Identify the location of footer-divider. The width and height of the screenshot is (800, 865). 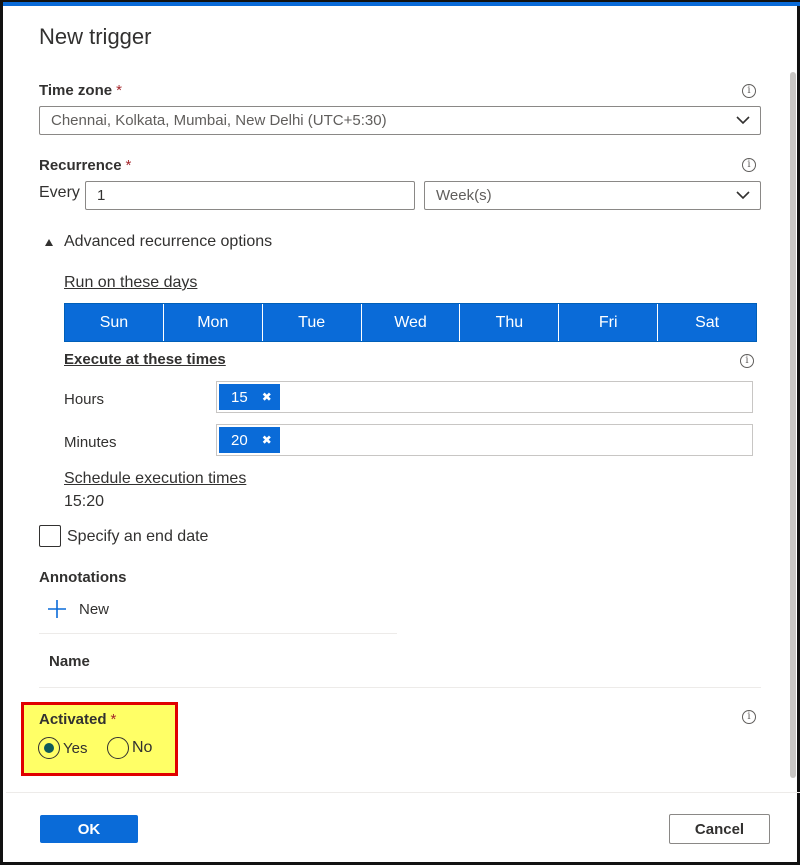
(403, 792).